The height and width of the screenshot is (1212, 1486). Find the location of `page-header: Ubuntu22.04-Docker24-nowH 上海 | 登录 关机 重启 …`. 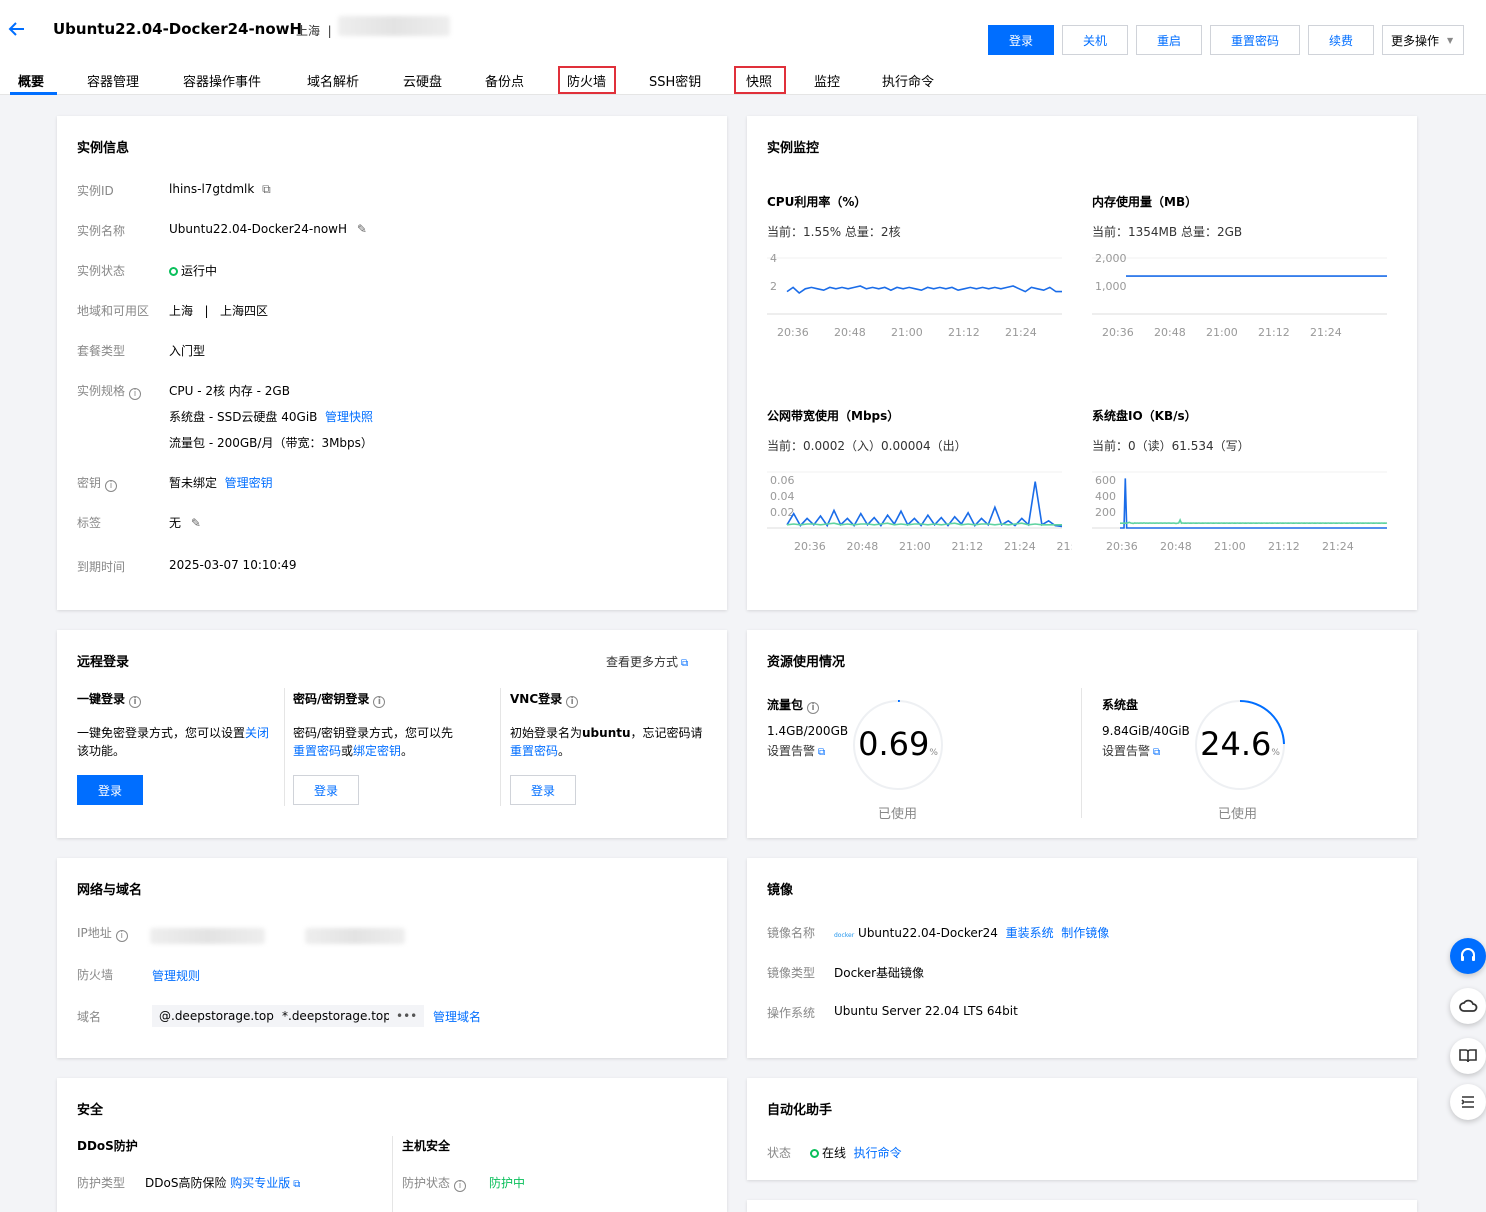

page-header: Ubuntu22.04-Docker24-nowH 上海 | 登录 关机 重启 … is located at coordinates (743, 47).